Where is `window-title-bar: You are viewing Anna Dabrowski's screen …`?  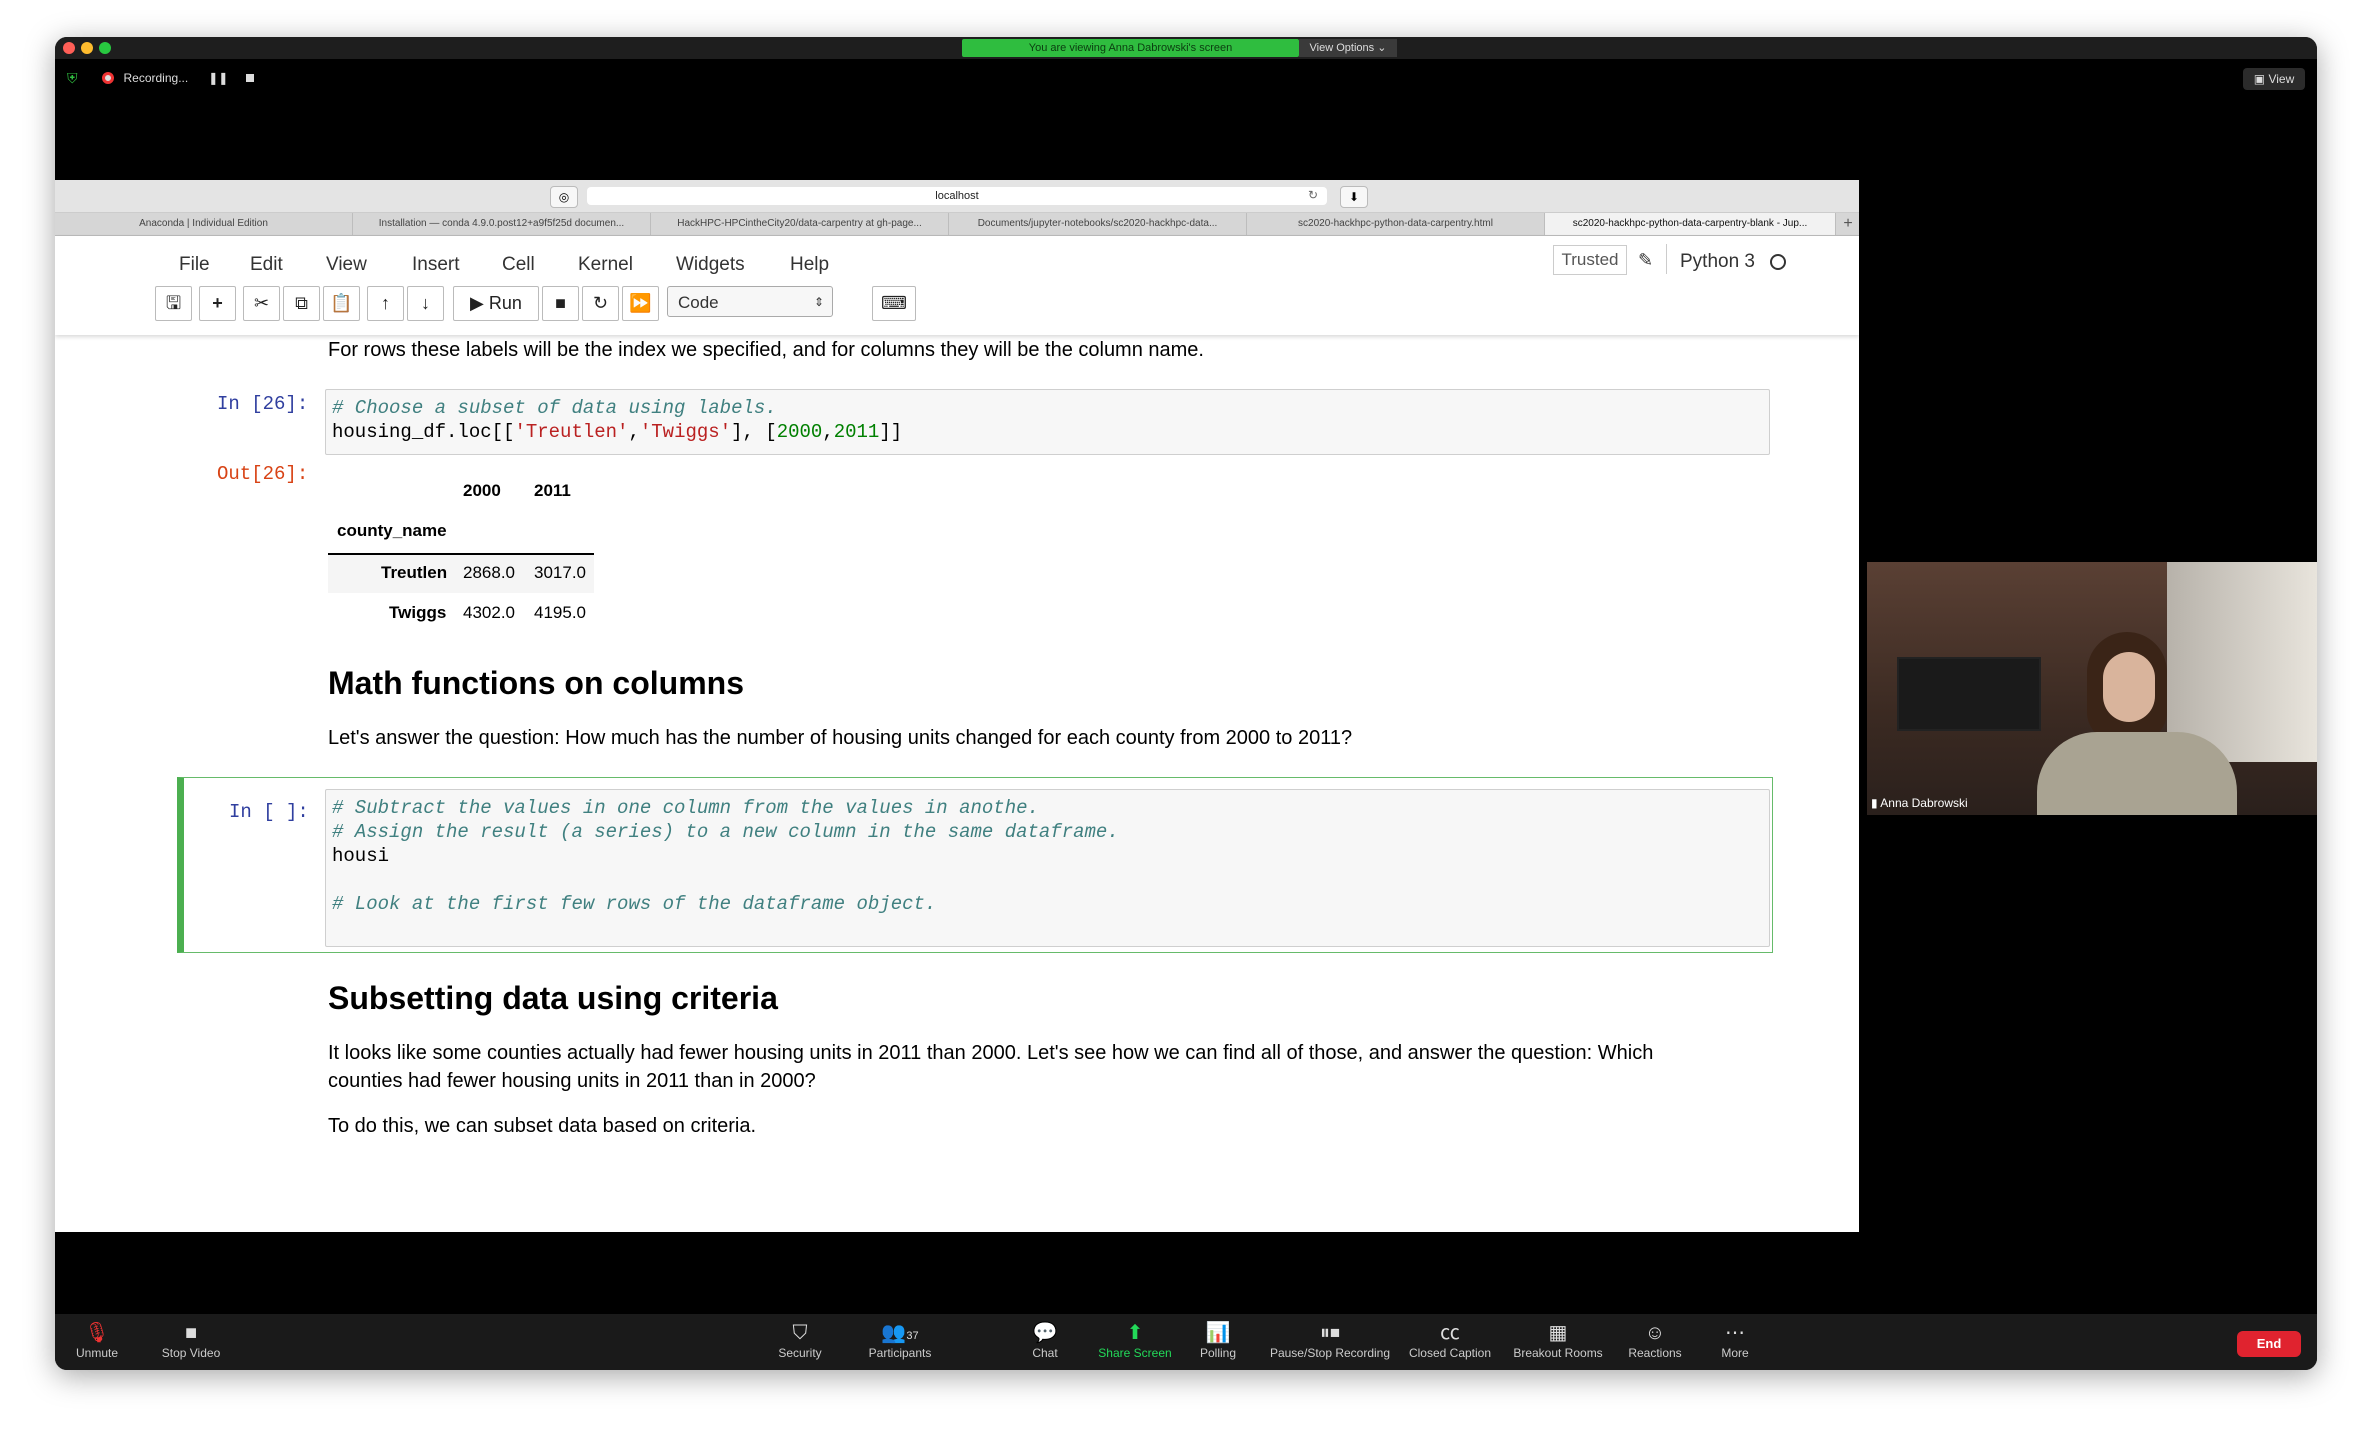
window-title-bar: You are viewing Anna Dabrowski's screen … is located at coordinates (1186, 48).